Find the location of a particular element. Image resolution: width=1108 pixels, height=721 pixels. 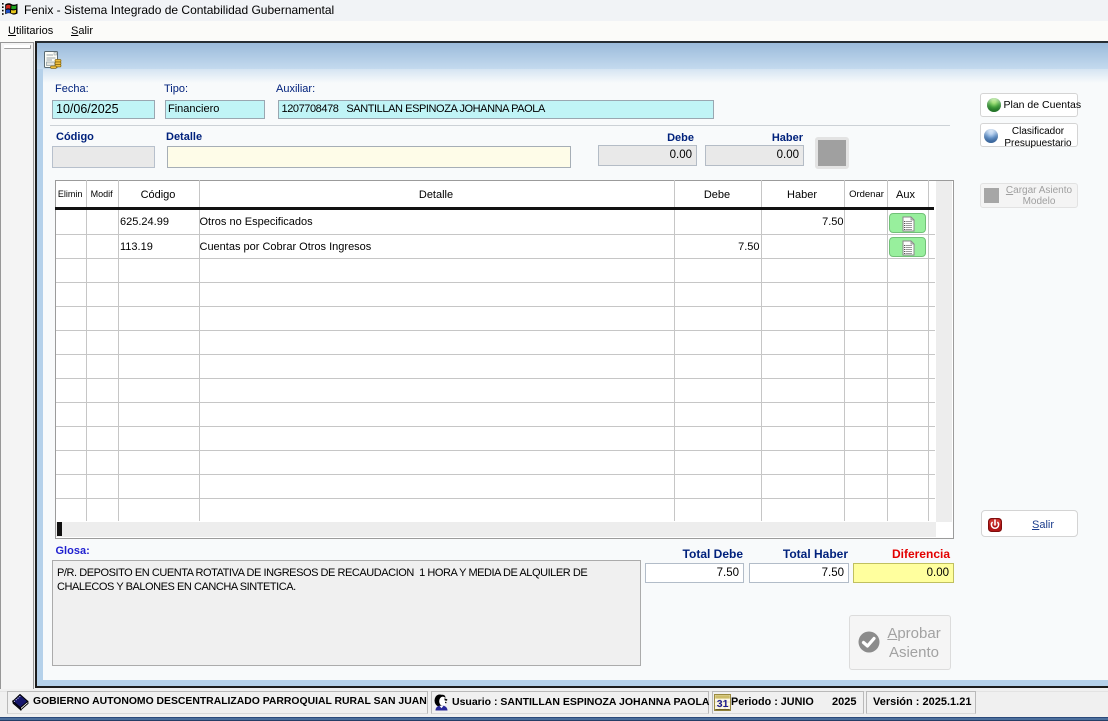

svg-text: 31 is located at coordinates (722, 704).